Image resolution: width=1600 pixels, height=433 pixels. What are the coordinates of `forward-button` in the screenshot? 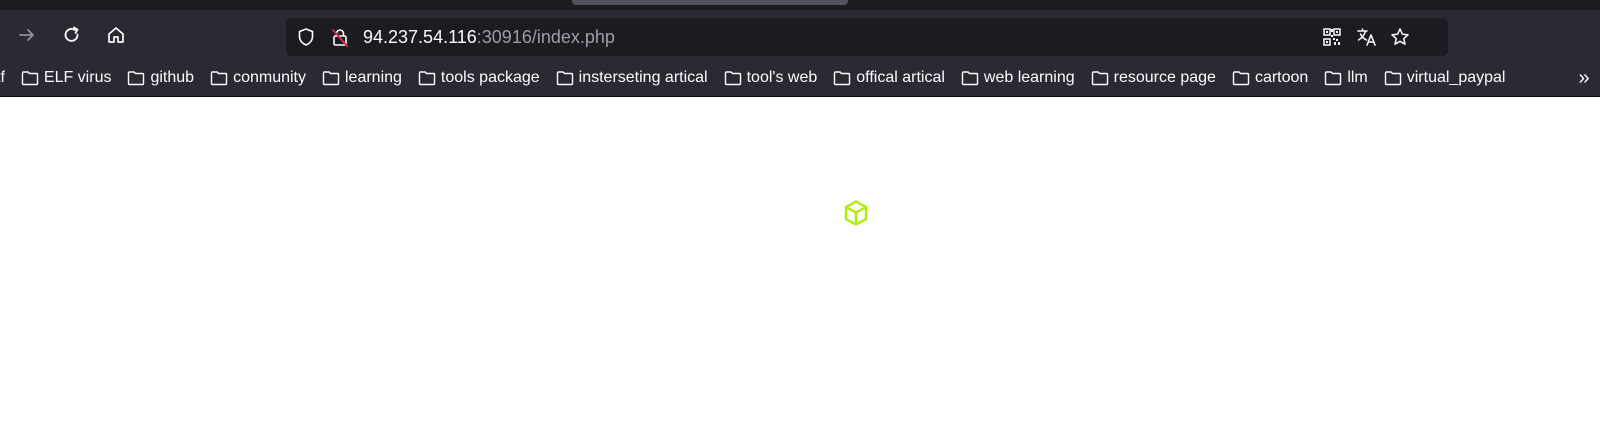 It's located at (27, 35).